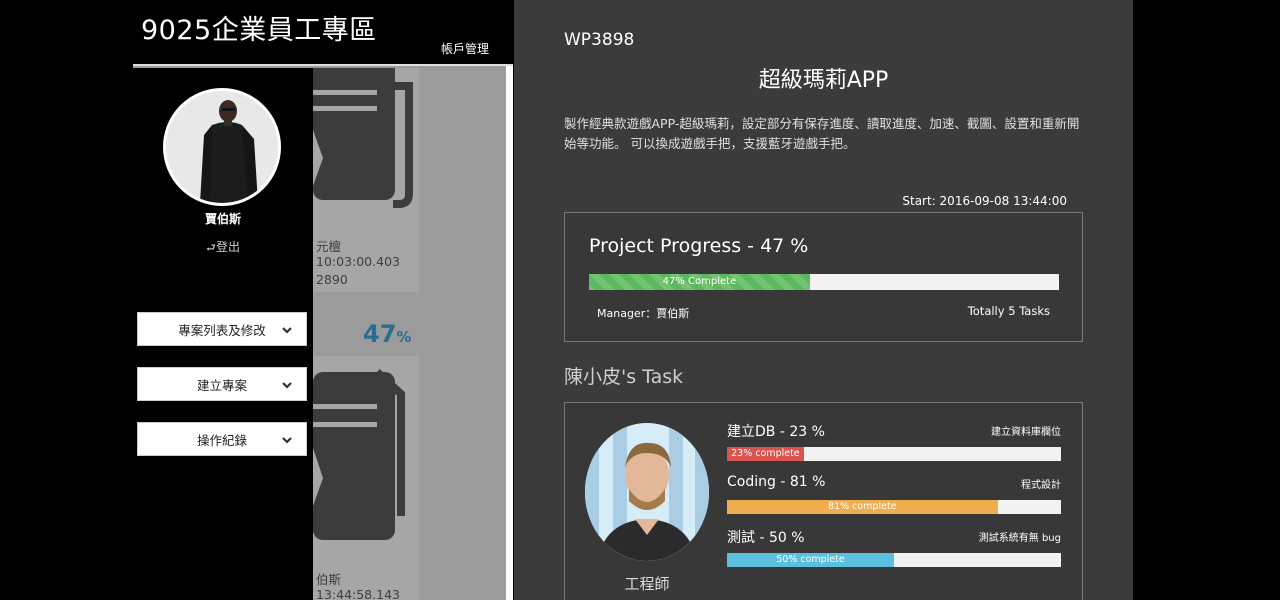 The height and width of the screenshot is (600, 1280). What do you see at coordinates (810, 560) in the screenshot?
I see `task-progress-fill: 50% complete` at bounding box center [810, 560].